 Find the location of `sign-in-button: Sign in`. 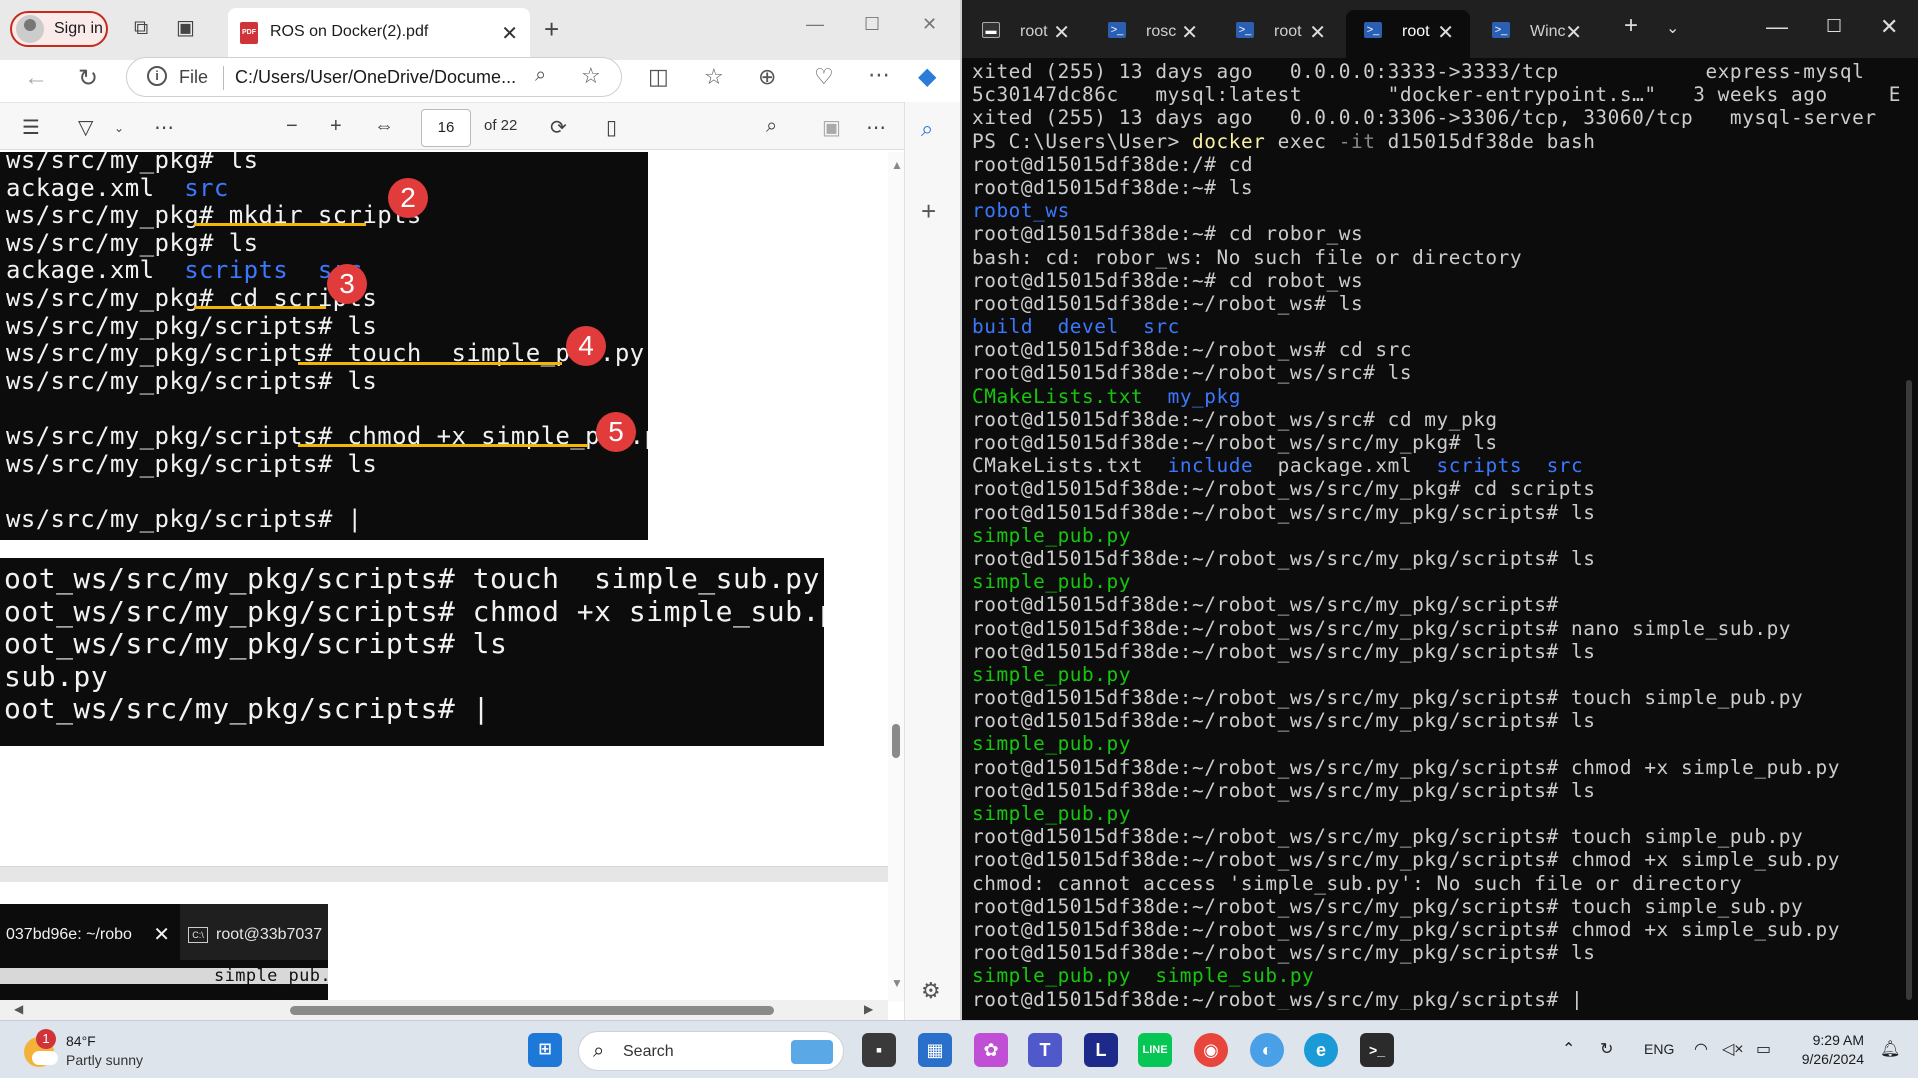

sign-in-button: Sign in is located at coordinates (59, 29).